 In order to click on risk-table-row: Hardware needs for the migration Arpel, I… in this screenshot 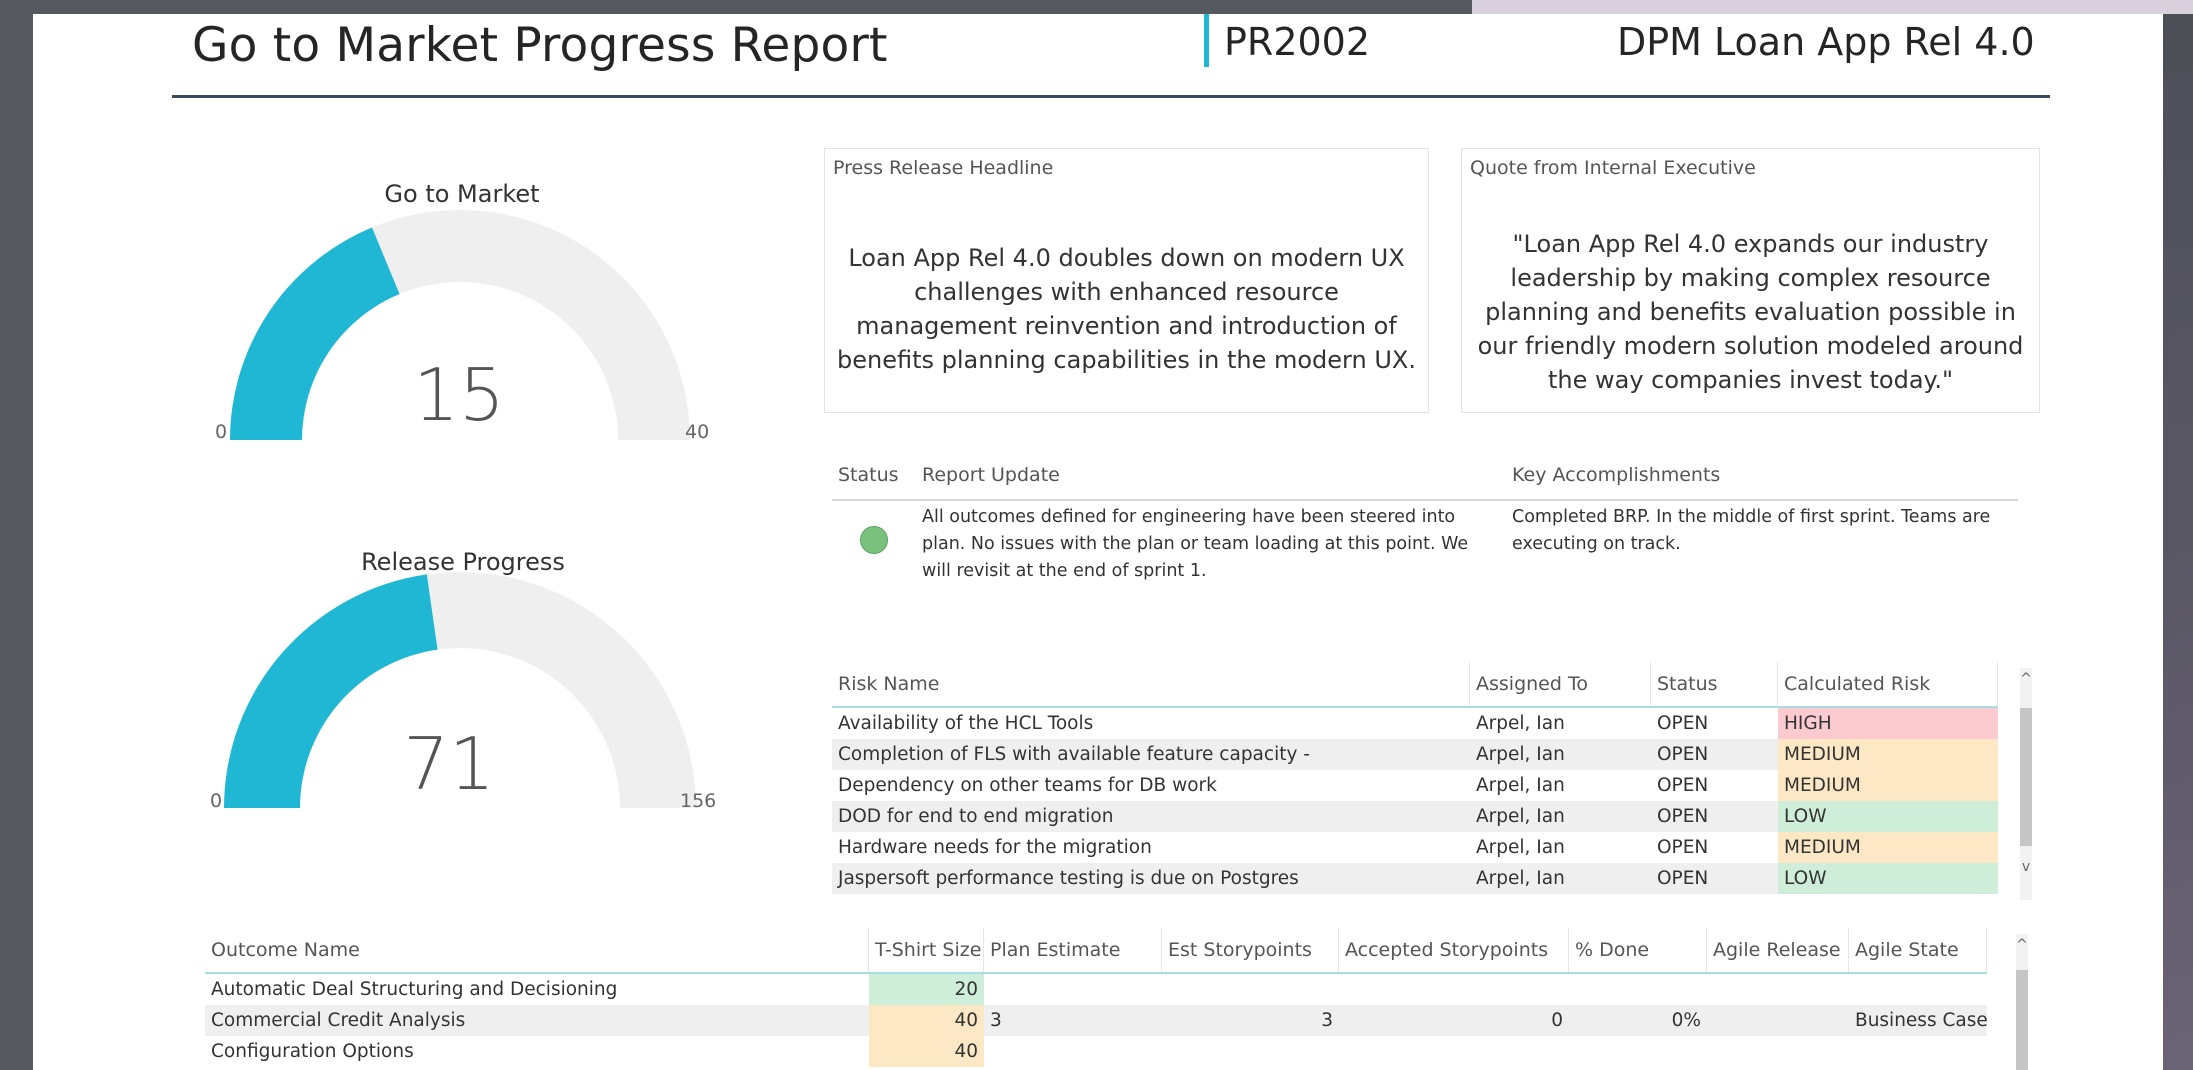, I will do `click(1415, 847)`.